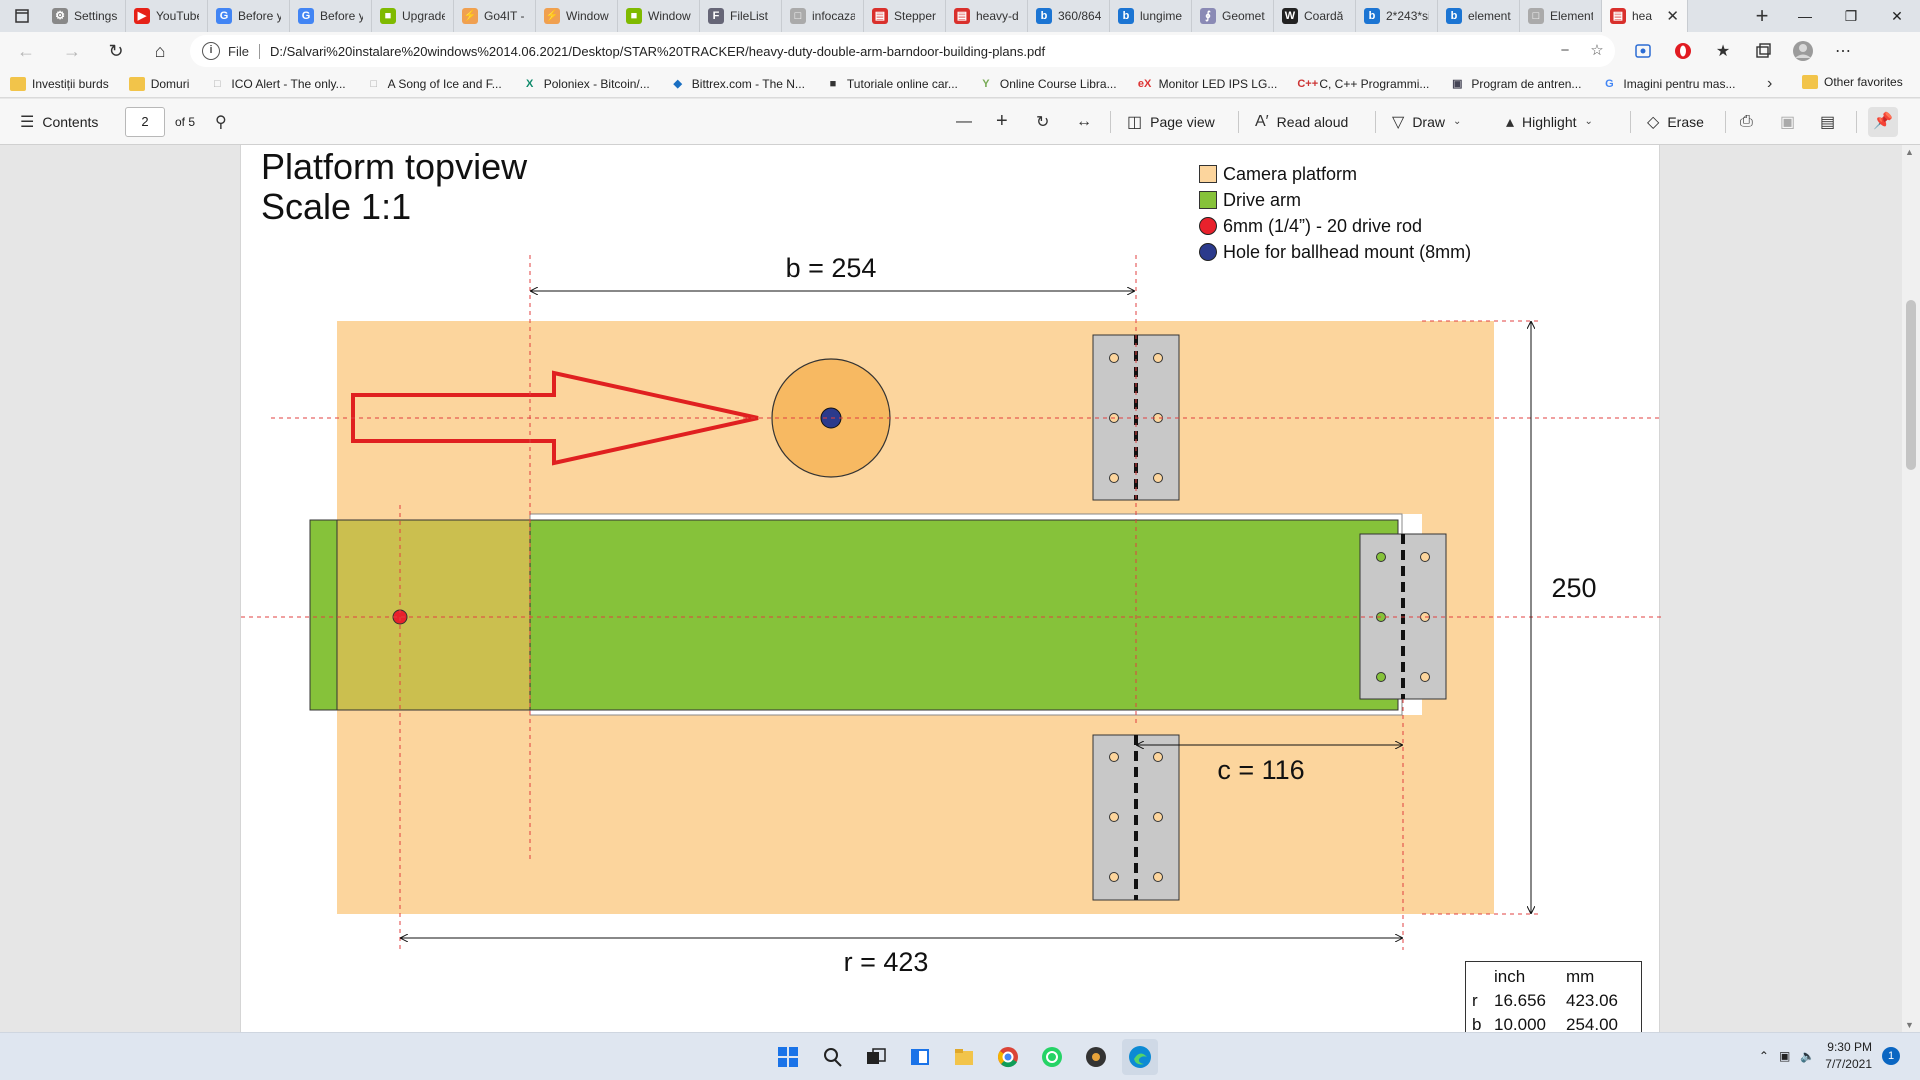  Describe the element at coordinates (987, 16) in the screenshot. I see `browser-tab: ▤ heavy-d` at that location.